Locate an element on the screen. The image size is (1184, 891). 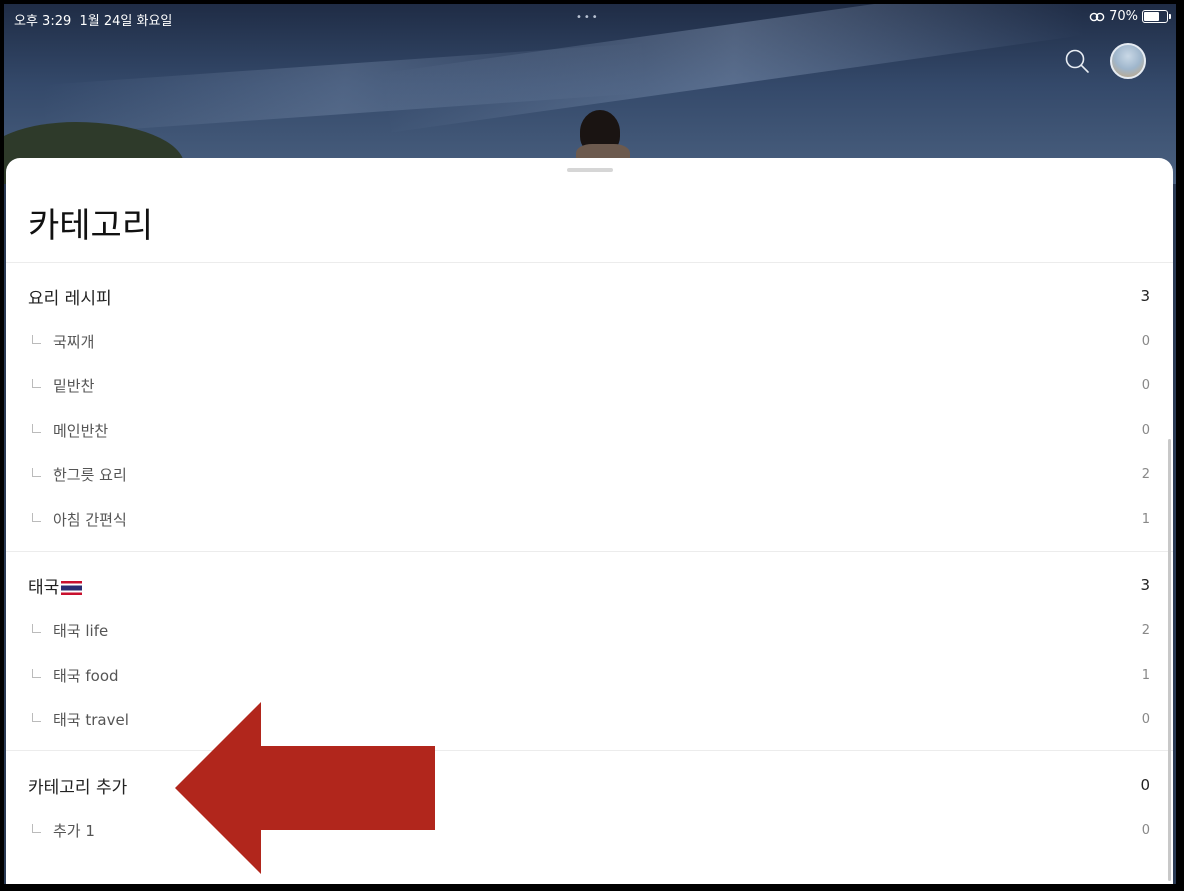
status-time: 오후 3:29 1월 24일 화요일 is located at coordinates (93, 19).